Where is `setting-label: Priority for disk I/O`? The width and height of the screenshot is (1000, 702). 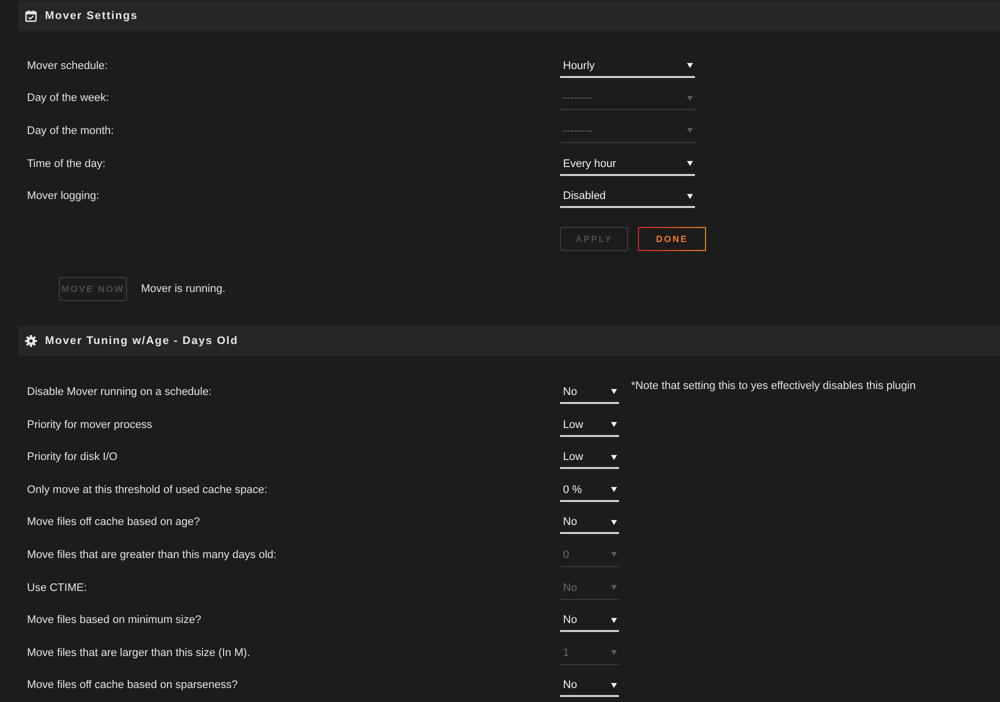 setting-label: Priority for disk I/O is located at coordinates (72, 458).